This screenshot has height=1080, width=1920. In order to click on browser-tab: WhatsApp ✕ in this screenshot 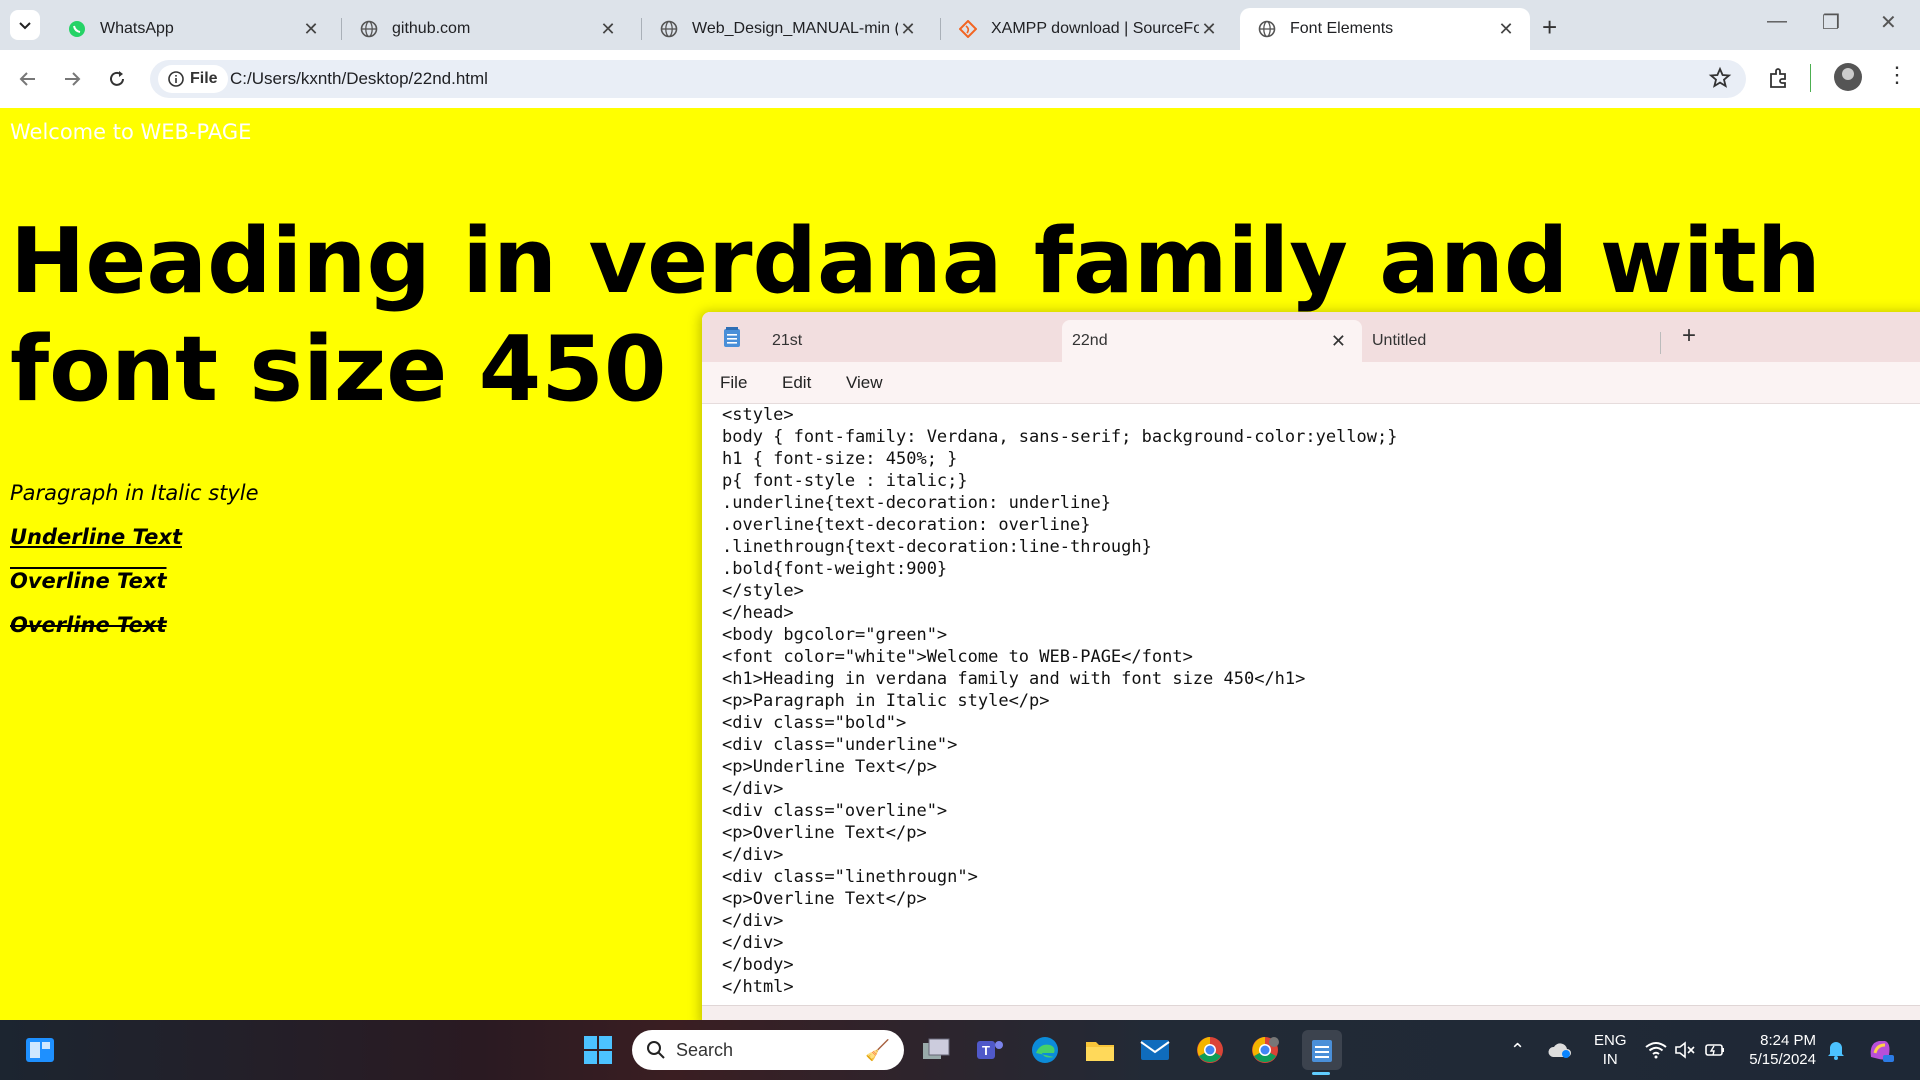, I will do `click(192, 29)`.